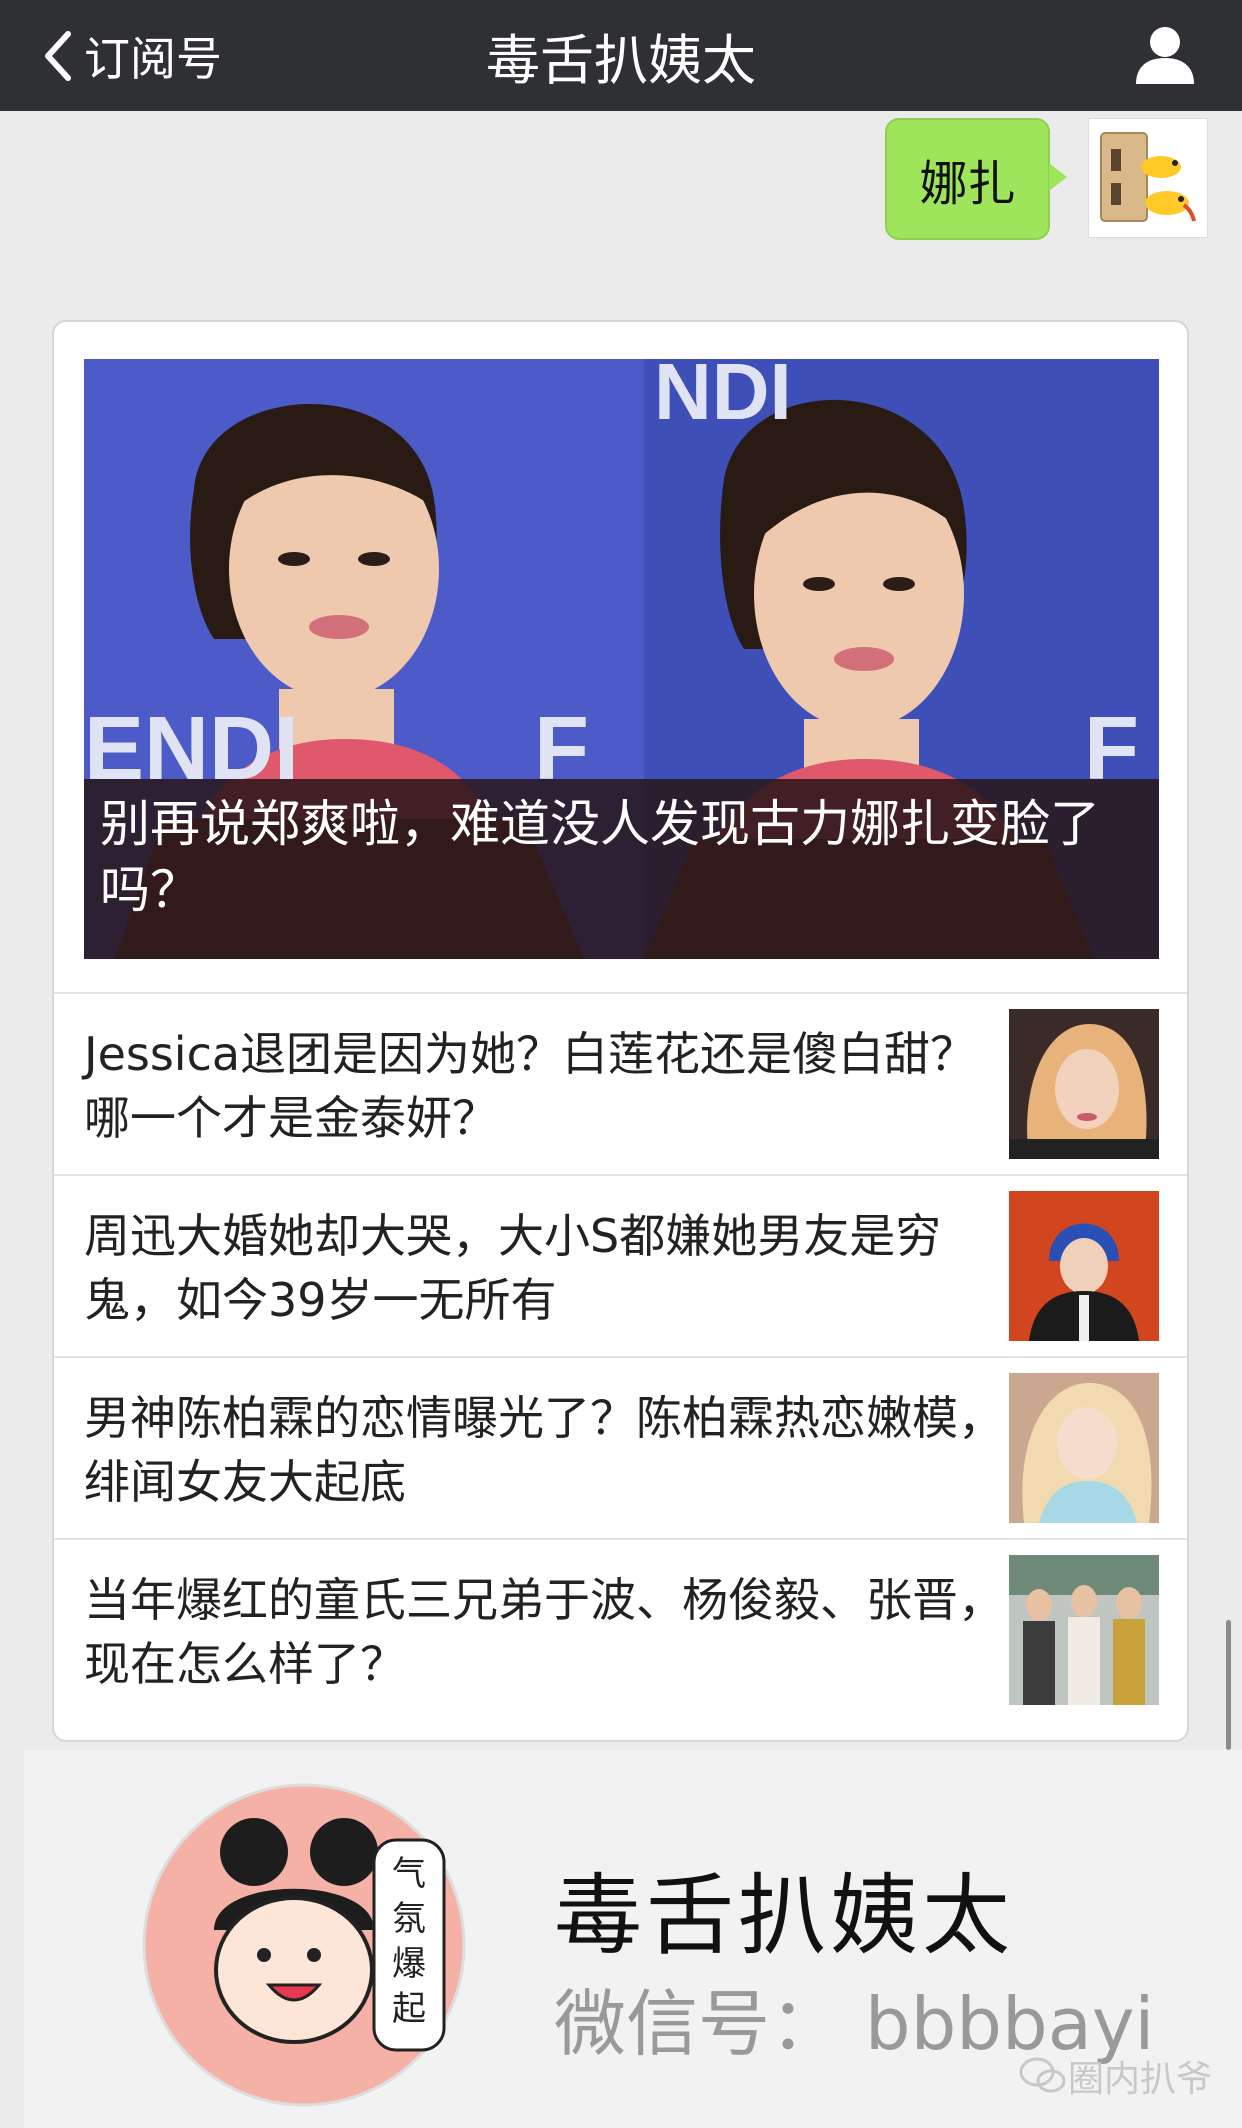 This screenshot has width=1242, height=2128. I want to click on back-button: 订阅号, so click(130, 55).